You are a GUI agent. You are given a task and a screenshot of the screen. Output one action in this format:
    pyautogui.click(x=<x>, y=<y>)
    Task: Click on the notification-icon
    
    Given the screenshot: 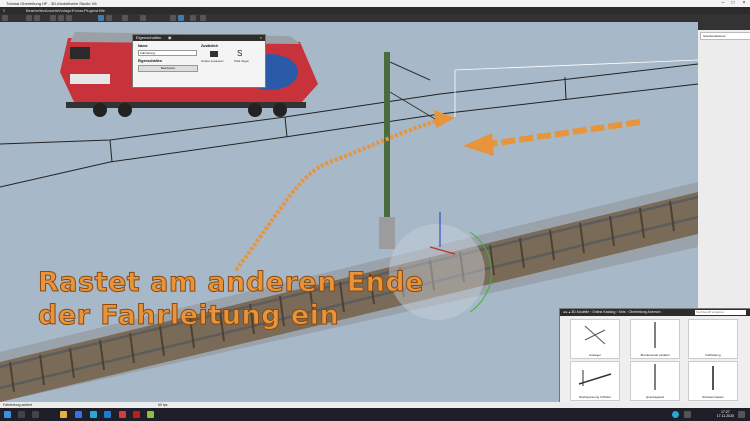 What is the action you would take?
    pyautogui.click(x=741, y=414)
    